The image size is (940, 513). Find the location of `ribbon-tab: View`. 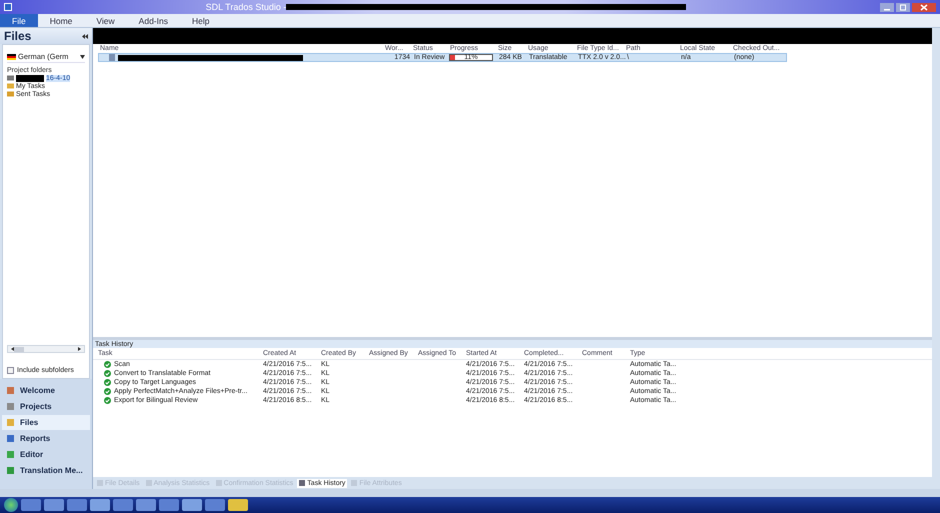

ribbon-tab: View is located at coordinates (105, 20).